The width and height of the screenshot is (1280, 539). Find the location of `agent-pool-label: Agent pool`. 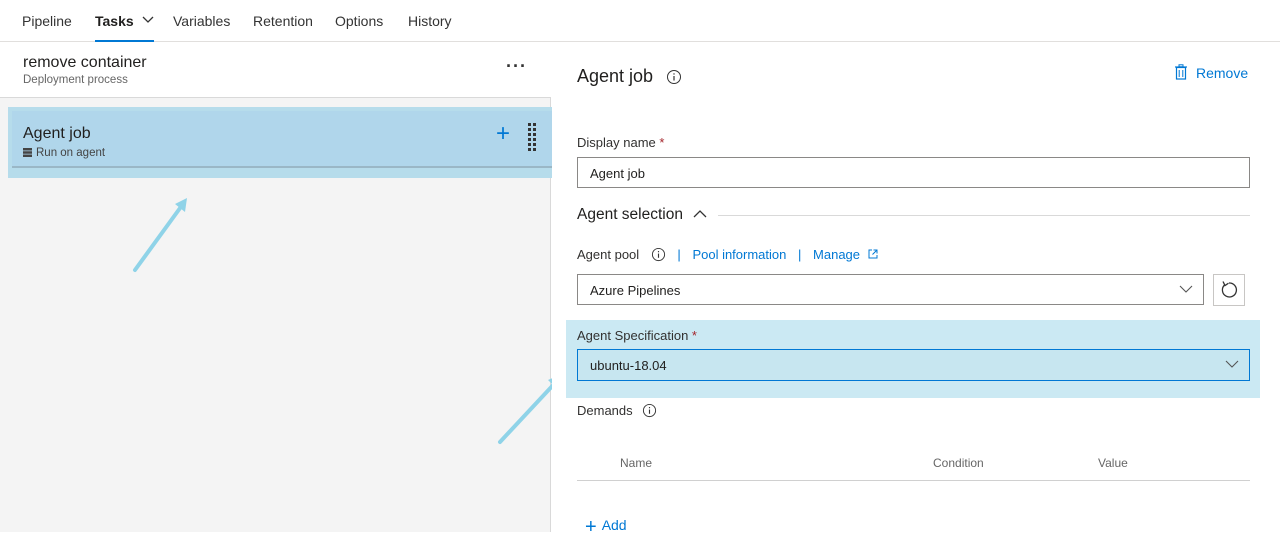

agent-pool-label: Agent pool is located at coordinates (608, 254).